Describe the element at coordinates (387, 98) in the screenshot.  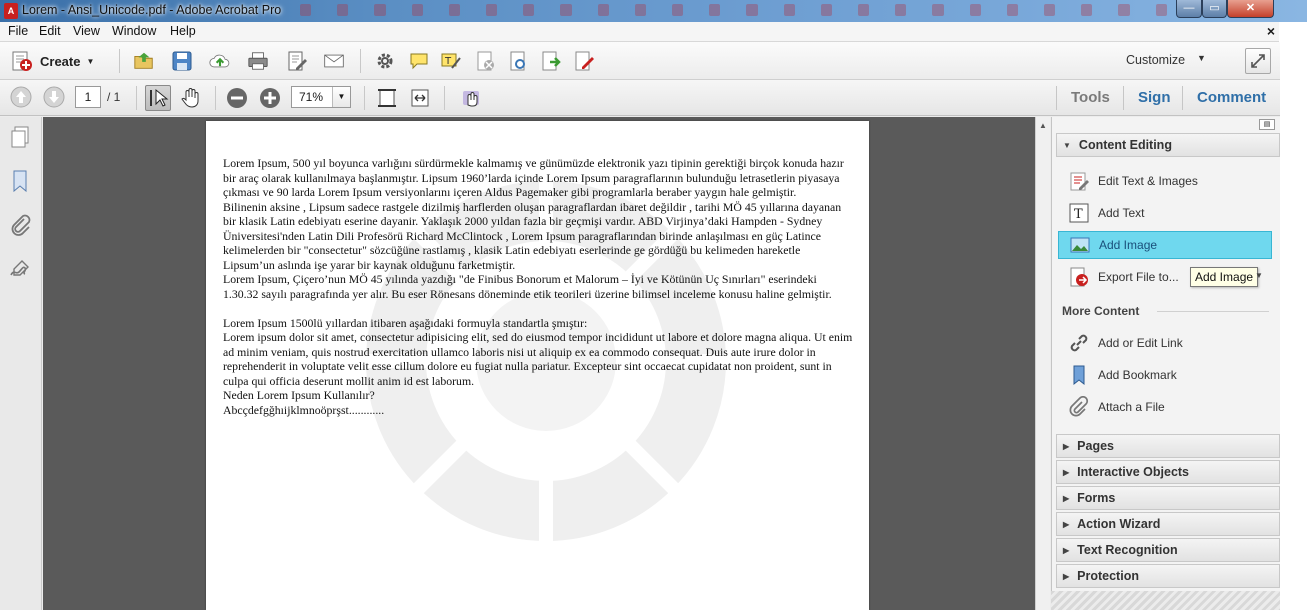
I see `fit-page-icon` at that location.